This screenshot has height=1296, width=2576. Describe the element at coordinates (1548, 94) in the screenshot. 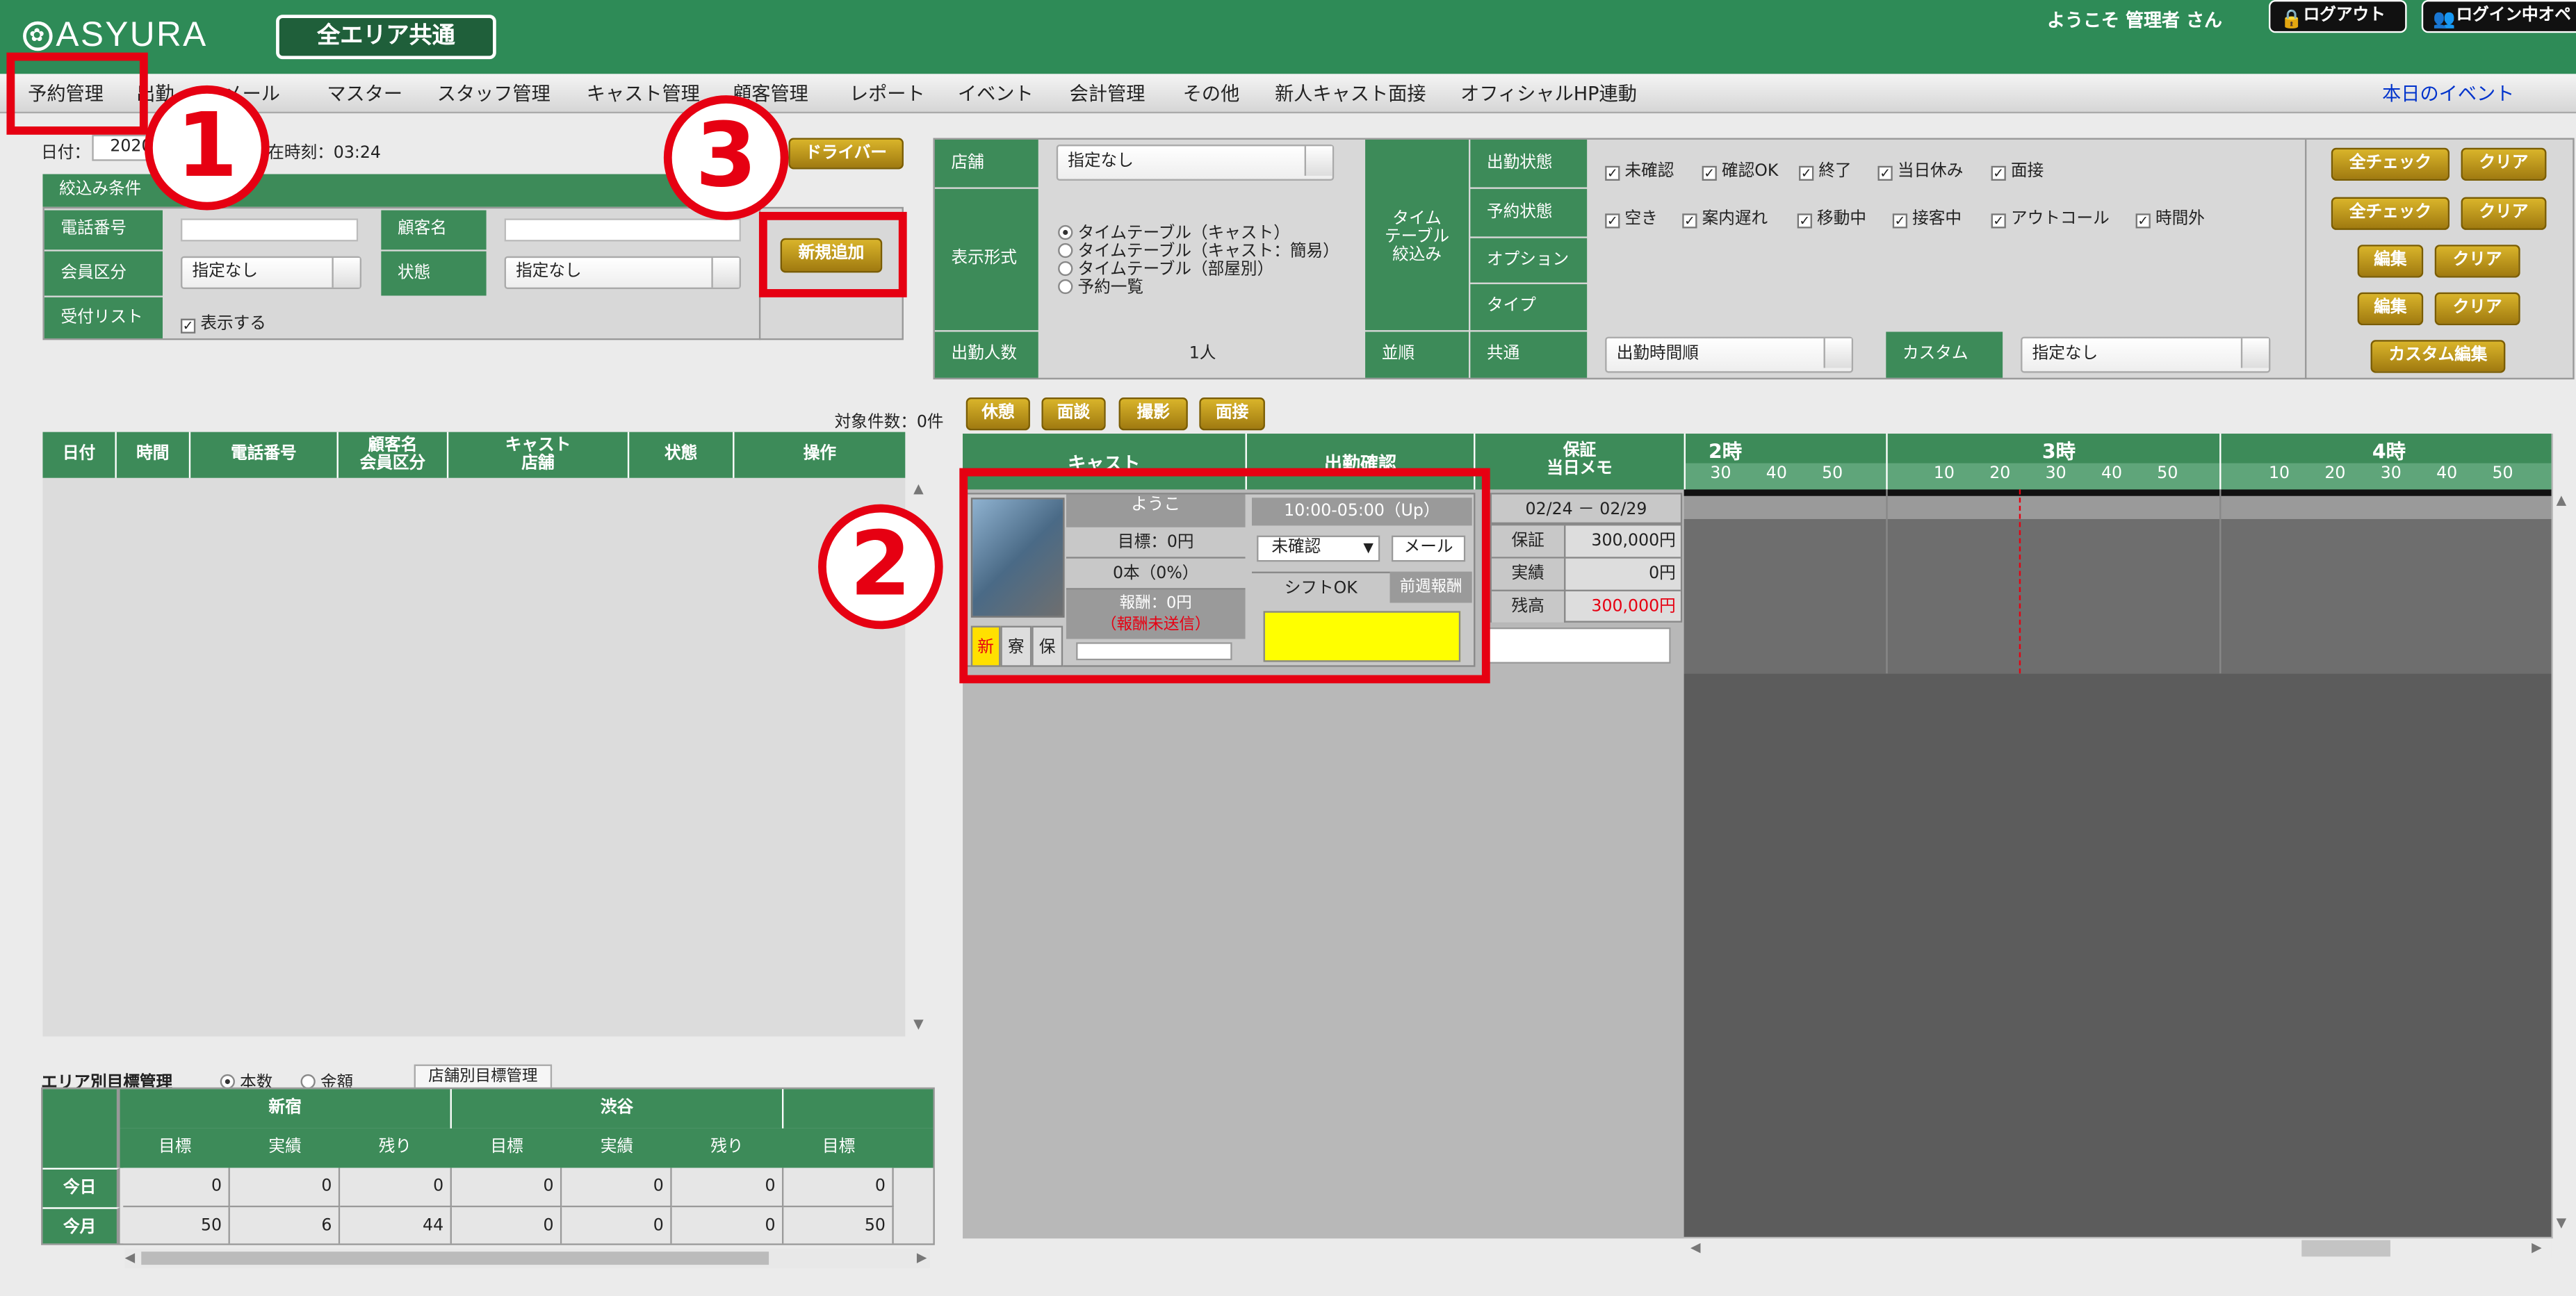

I see `menu-official-hp: オフィシャルHP連動` at that location.